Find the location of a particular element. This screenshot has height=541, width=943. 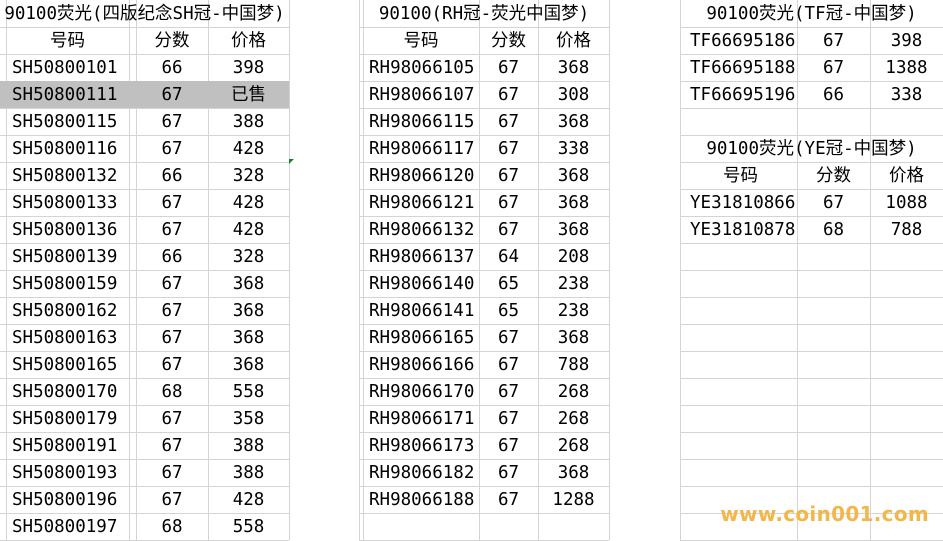

serial-number-cell: YE31810878 is located at coordinates (743, 230).